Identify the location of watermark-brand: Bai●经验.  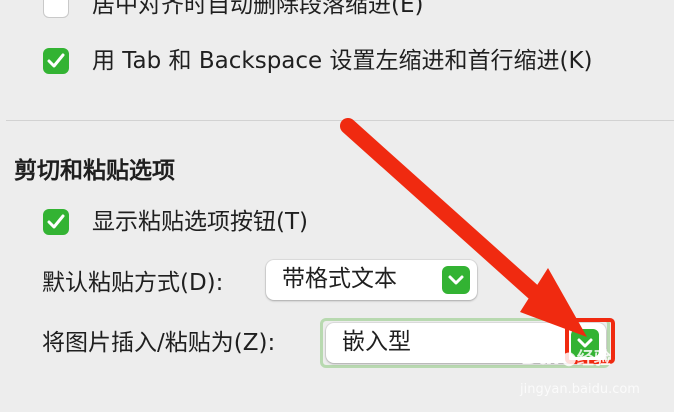
(566, 357).